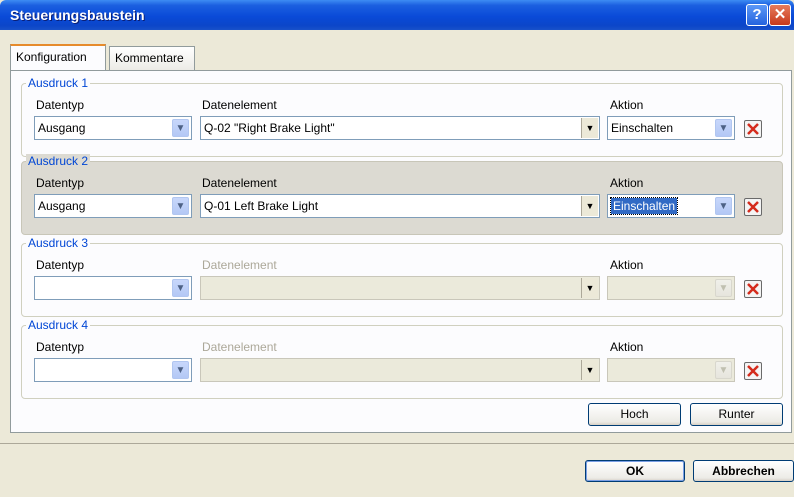 The height and width of the screenshot is (497, 794). I want to click on close-button: ✕, so click(780, 15).